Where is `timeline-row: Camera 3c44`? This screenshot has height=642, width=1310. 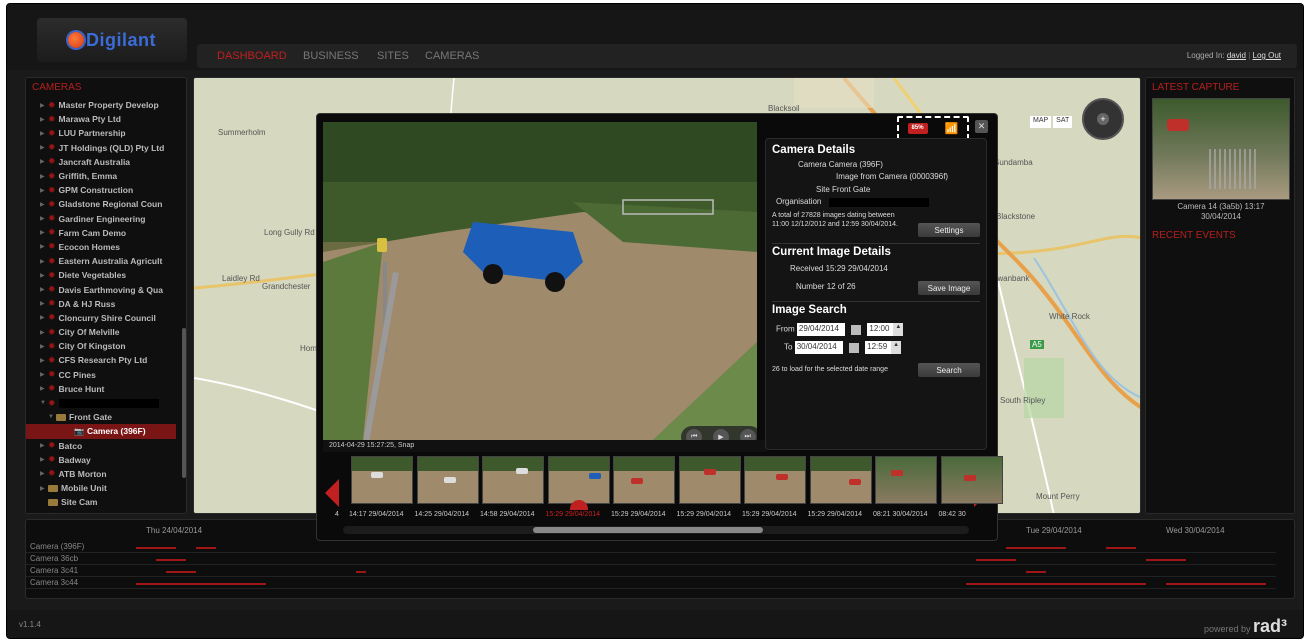
timeline-row: Camera 3c44 is located at coordinates (651, 583).